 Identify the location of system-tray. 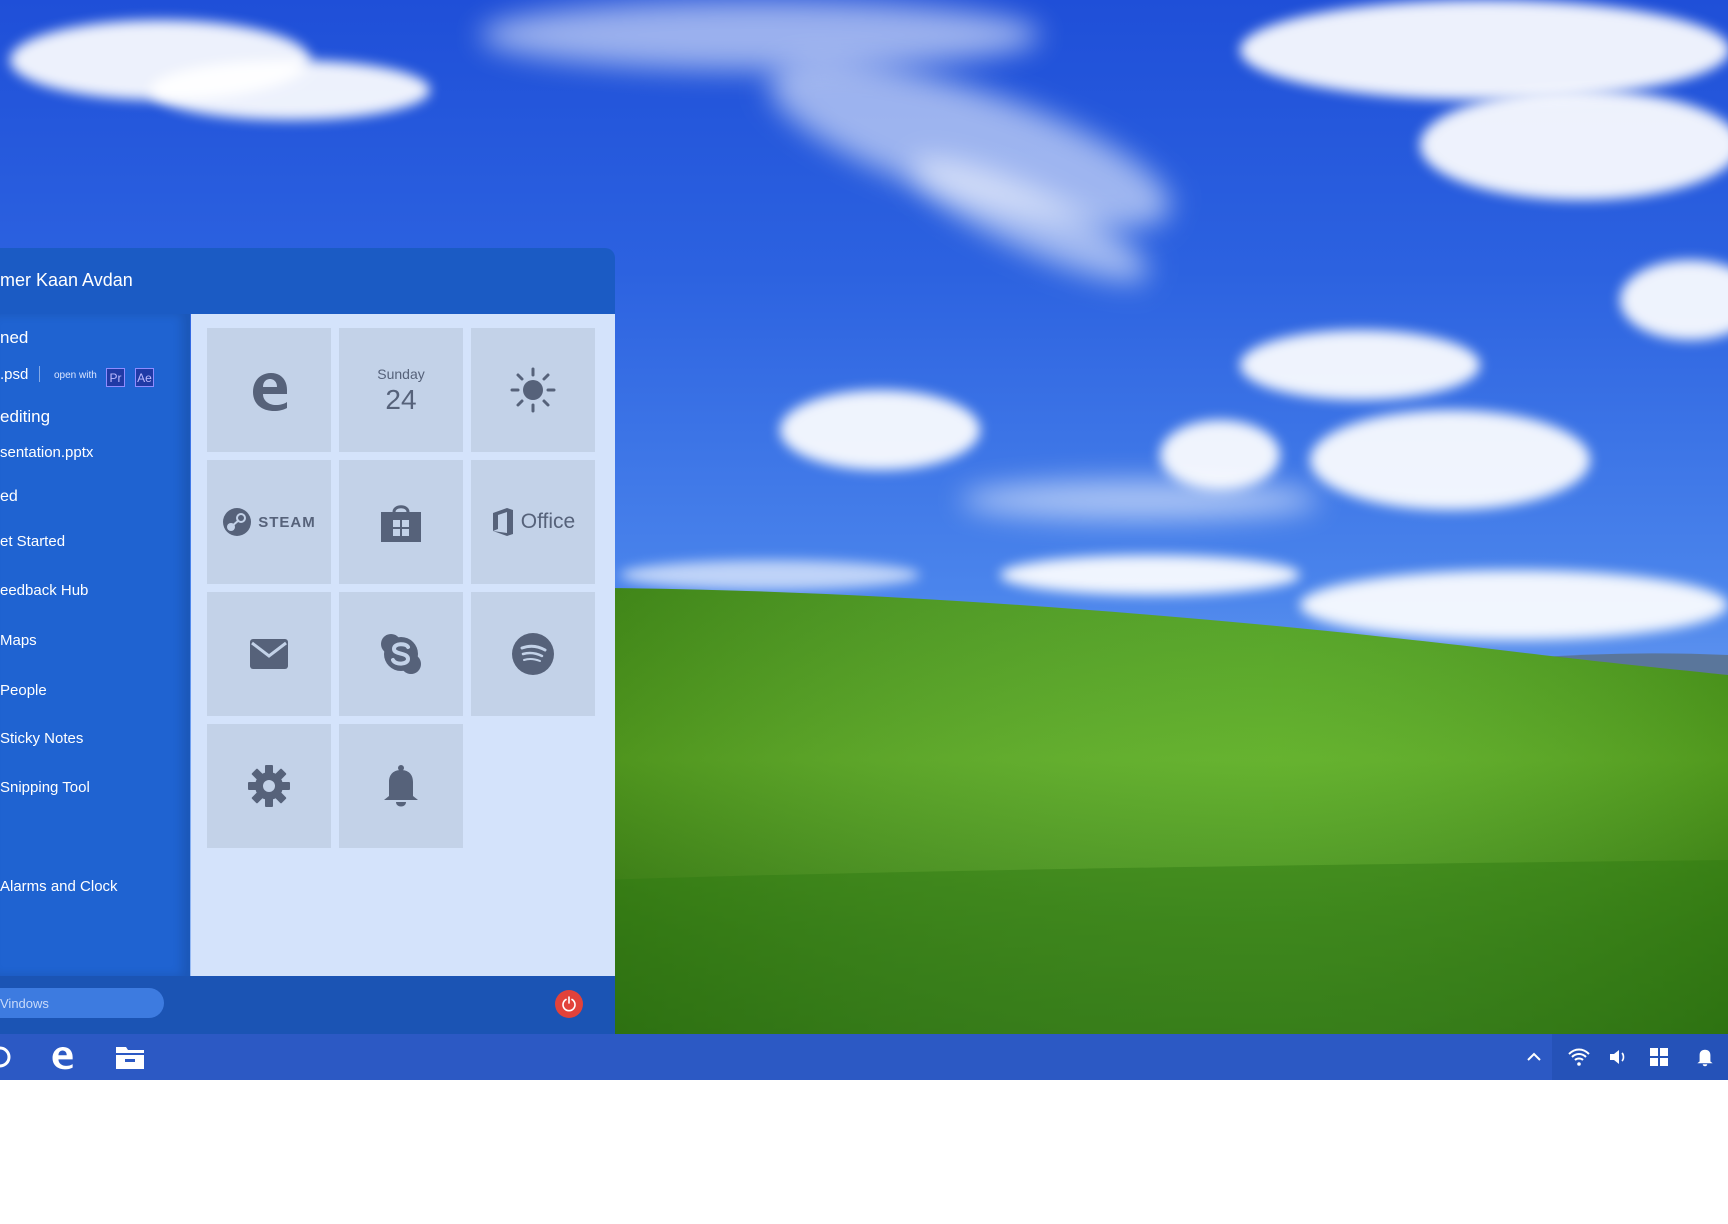
(1640, 1057).